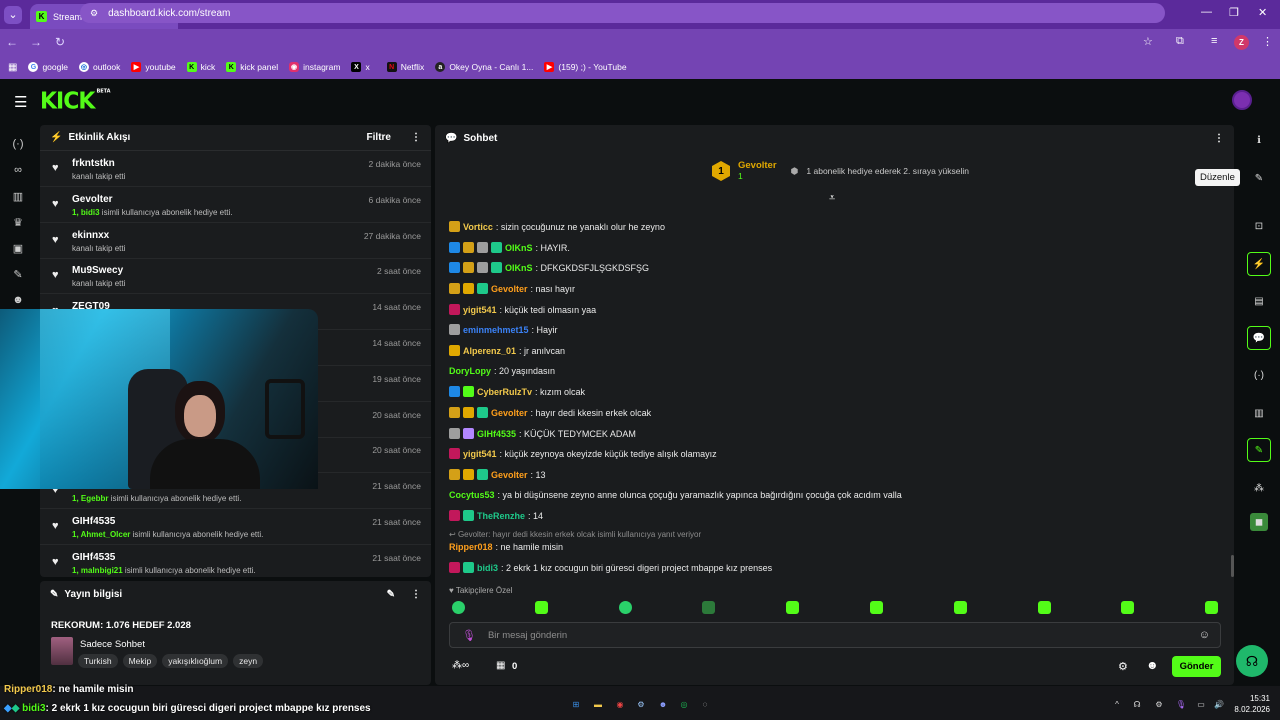 The width and height of the screenshot is (1280, 720). I want to click on chat-message: eminmehmet15: Hayir, so click(503, 329).